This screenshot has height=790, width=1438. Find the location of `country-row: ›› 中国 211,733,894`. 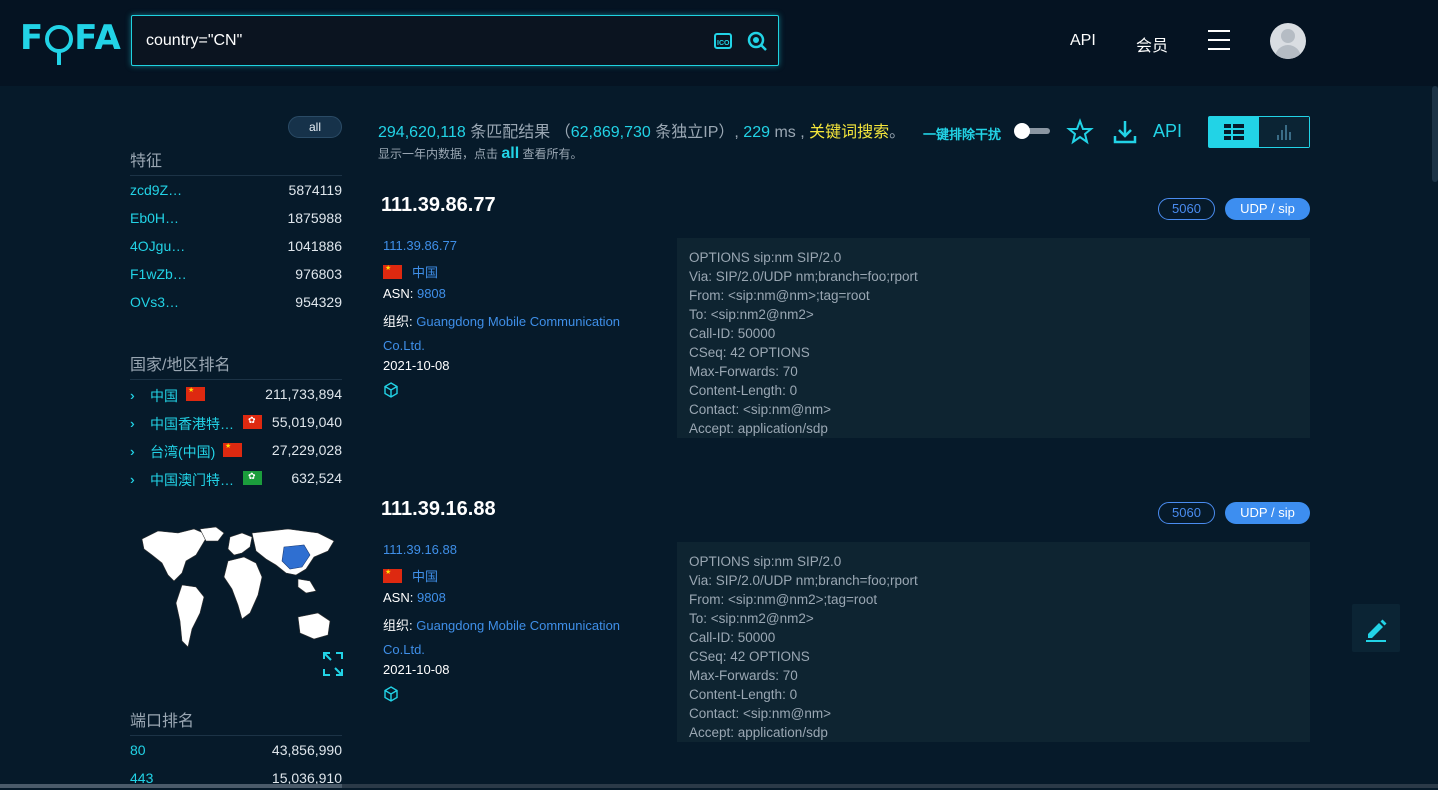

country-row: ›› 中国 211,733,894 is located at coordinates (236, 396).